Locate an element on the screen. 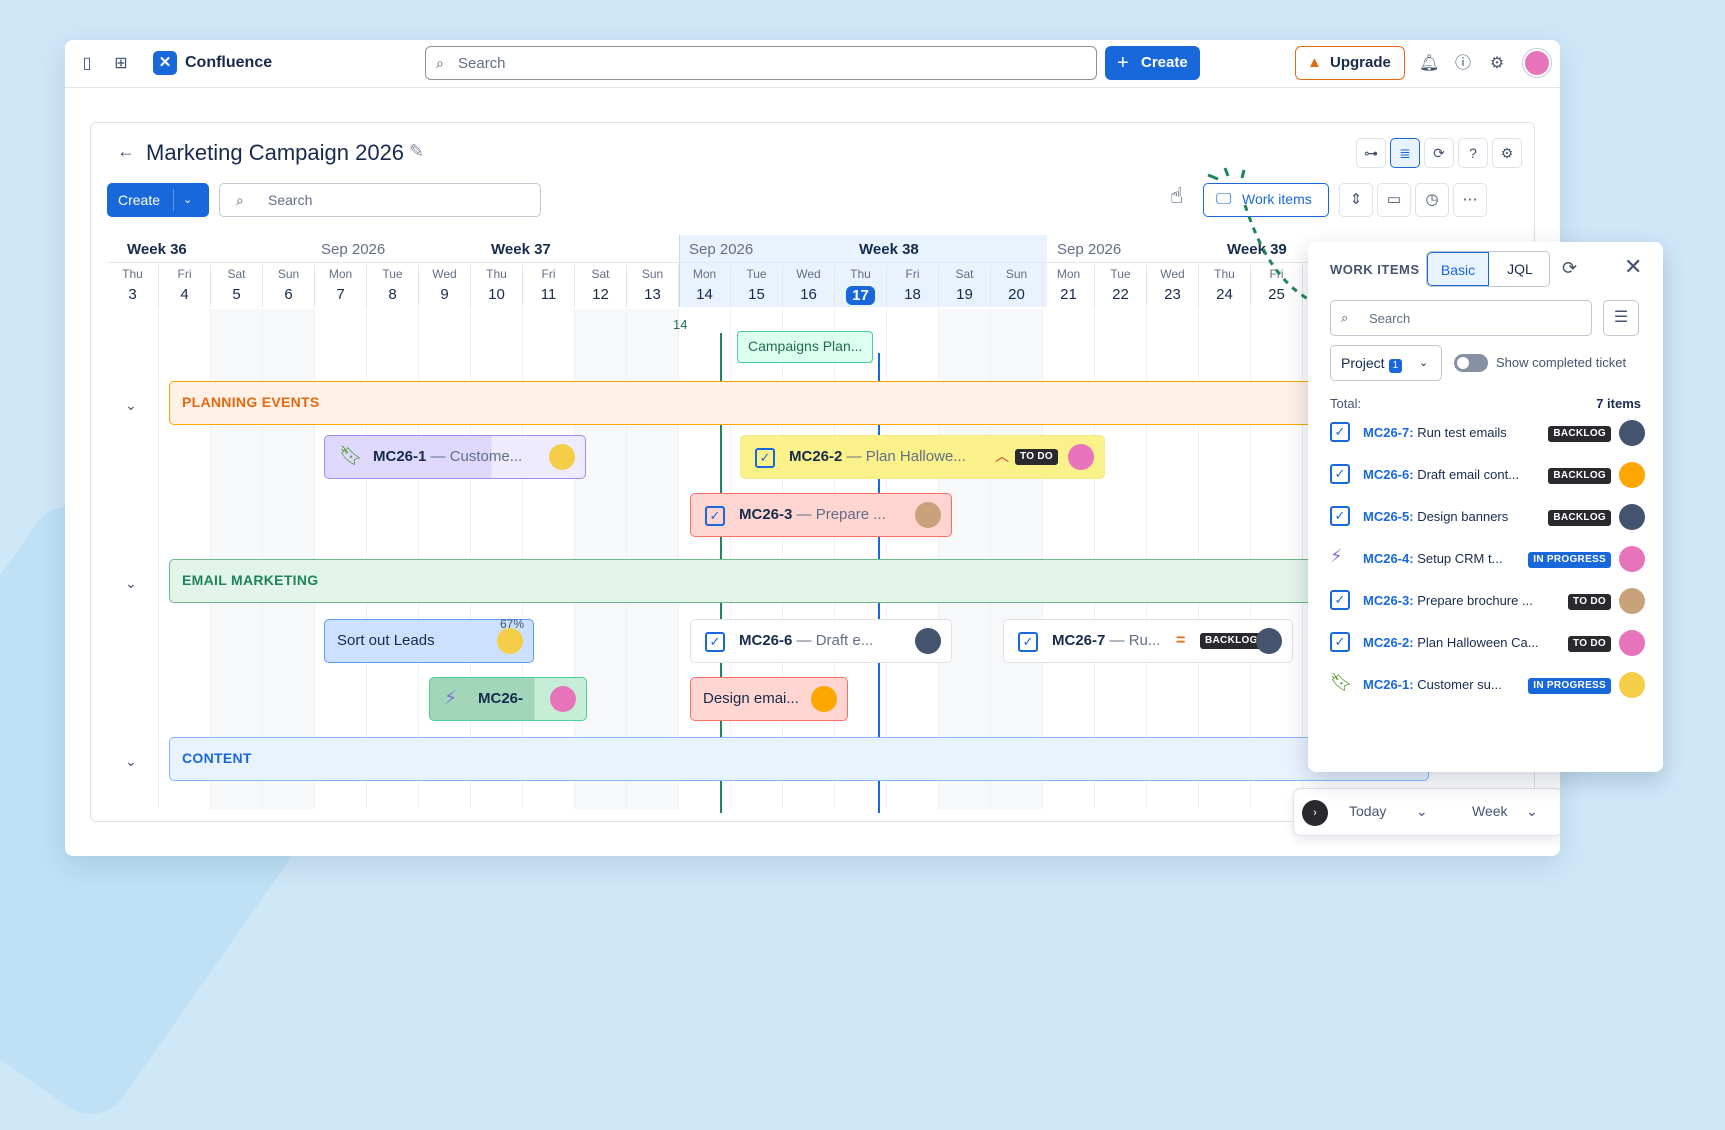  refresh-icon: ⟳ is located at coordinates (1569, 268).